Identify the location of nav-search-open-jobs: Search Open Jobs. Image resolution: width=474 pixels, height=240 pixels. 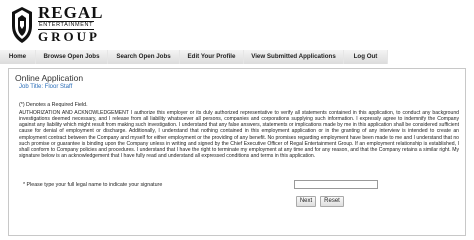
(144, 57).